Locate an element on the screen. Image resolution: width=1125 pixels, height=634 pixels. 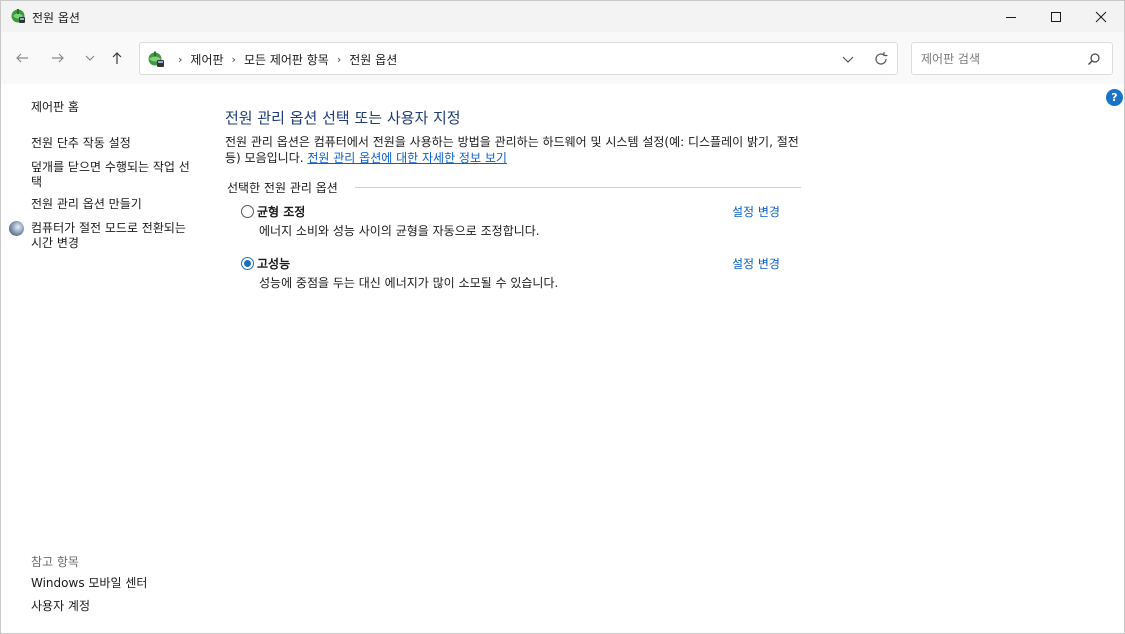
minimize-button is located at coordinates (1011, 16).